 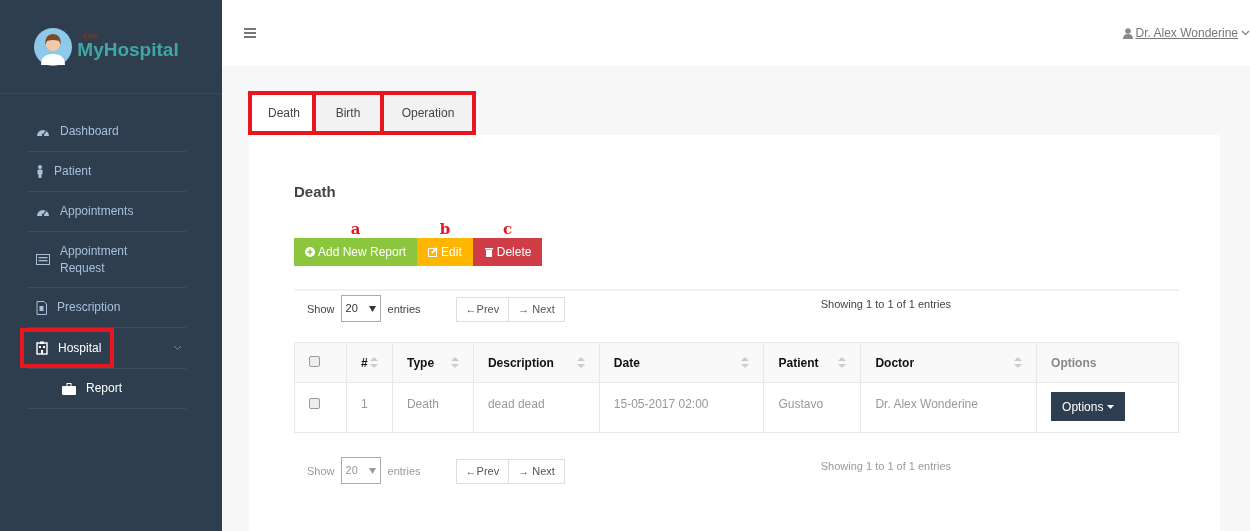 I want to click on action-button: Delete, so click(x=507, y=252).